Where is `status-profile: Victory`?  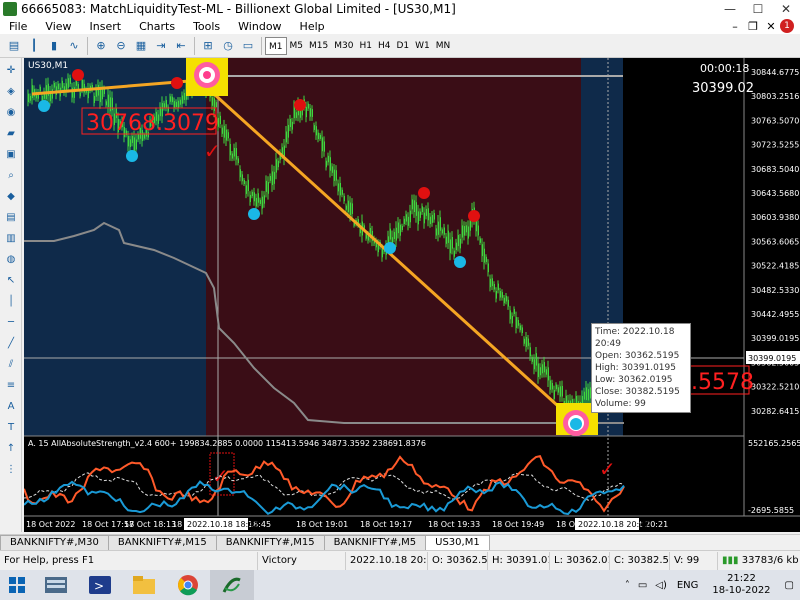
status-profile: Victory is located at coordinates (302, 560).